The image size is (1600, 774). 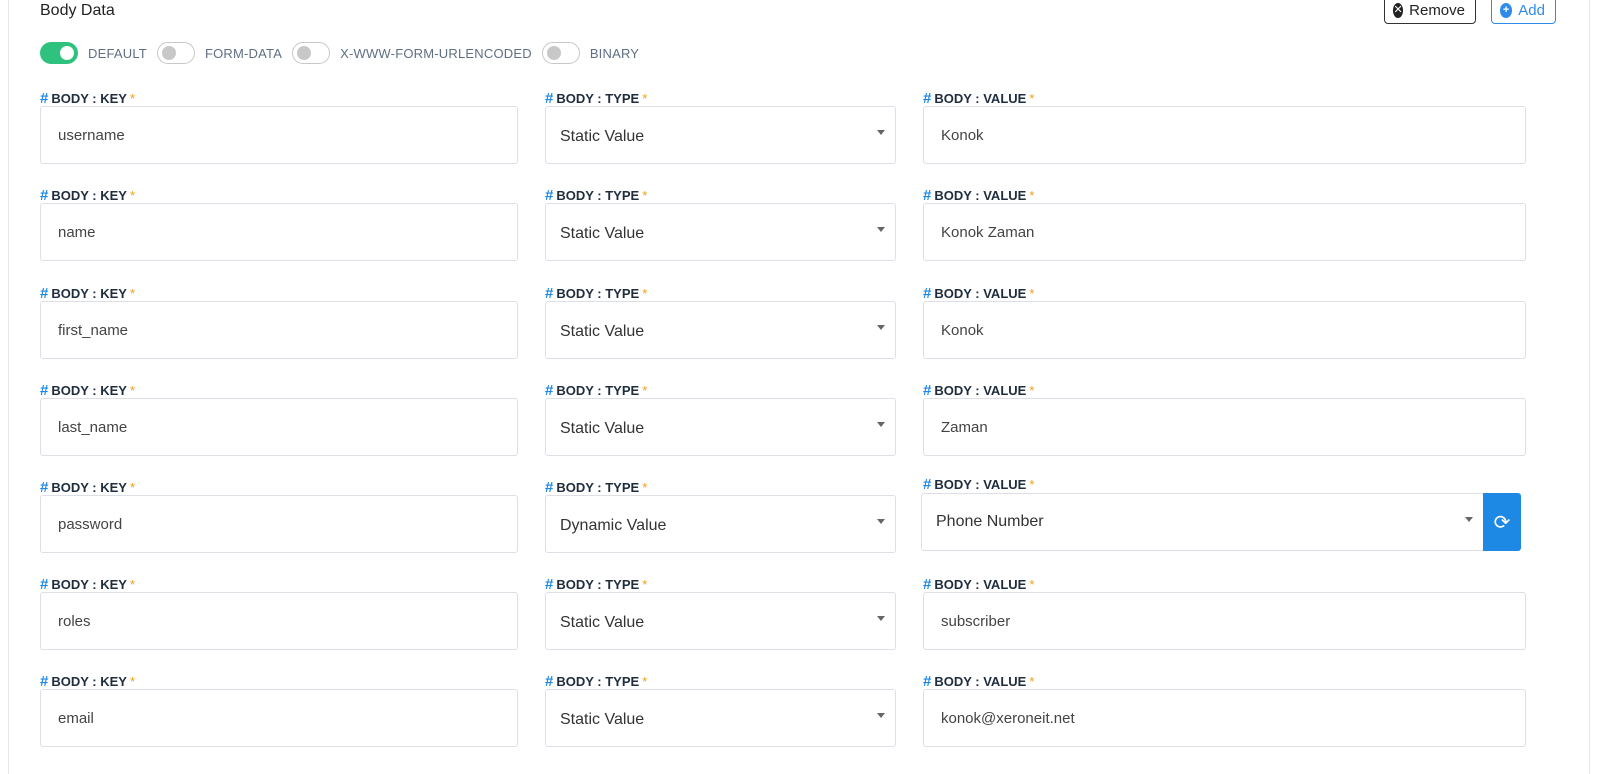 What do you see at coordinates (279, 427) in the screenshot?
I see `key-input: last_name` at bounding box center [279, 427].